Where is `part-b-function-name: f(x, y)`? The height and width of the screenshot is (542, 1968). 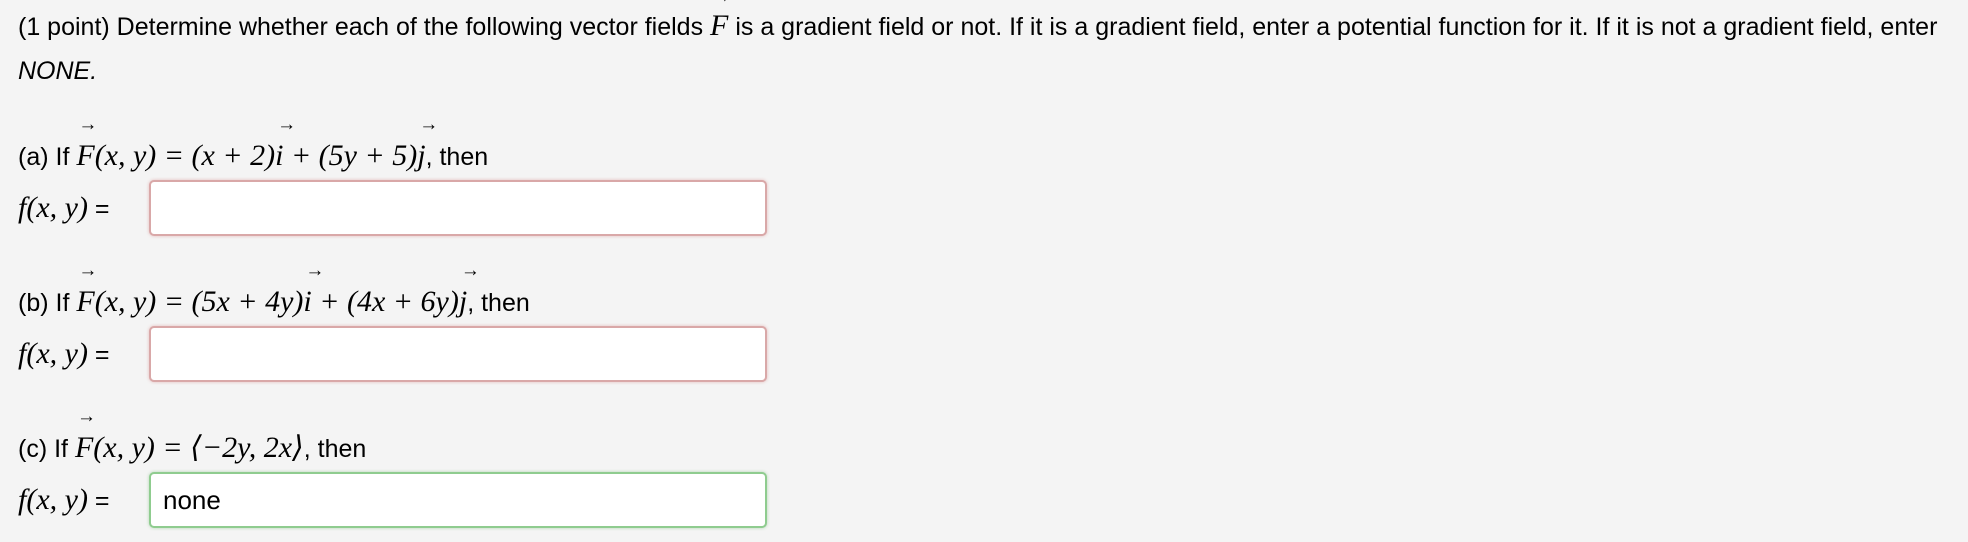
part-b-function-name: f(x, y) is located at coordinates (53, 353).